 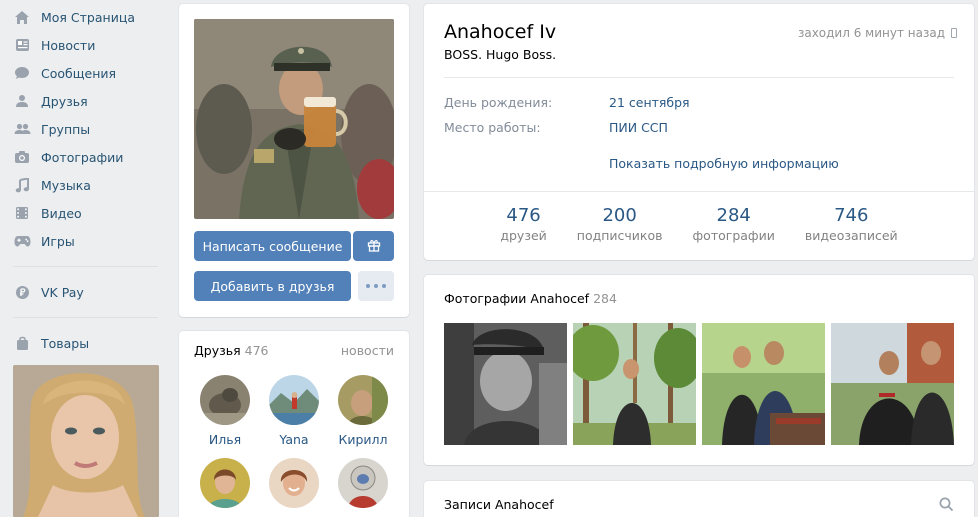 What do you see at coordinates (22, 343) in the screenshot?
I see `shopping-bag-icon` at bounding box center [22, 343].